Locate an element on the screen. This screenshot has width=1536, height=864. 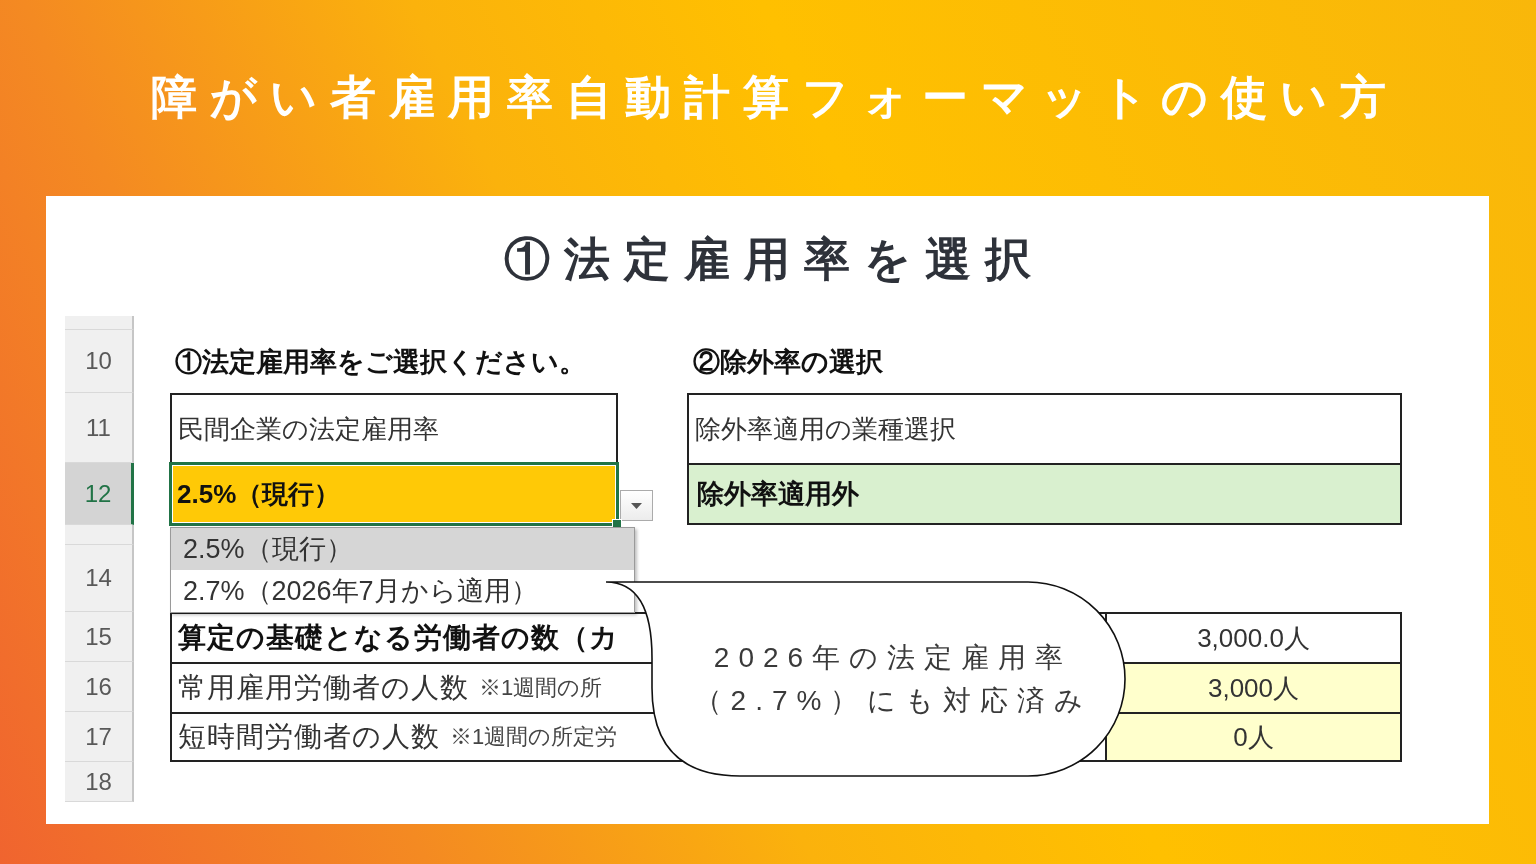
page-title: 障がい者雇用率自動計算フォーマットの使い方 is located at coordinates (774, 97).